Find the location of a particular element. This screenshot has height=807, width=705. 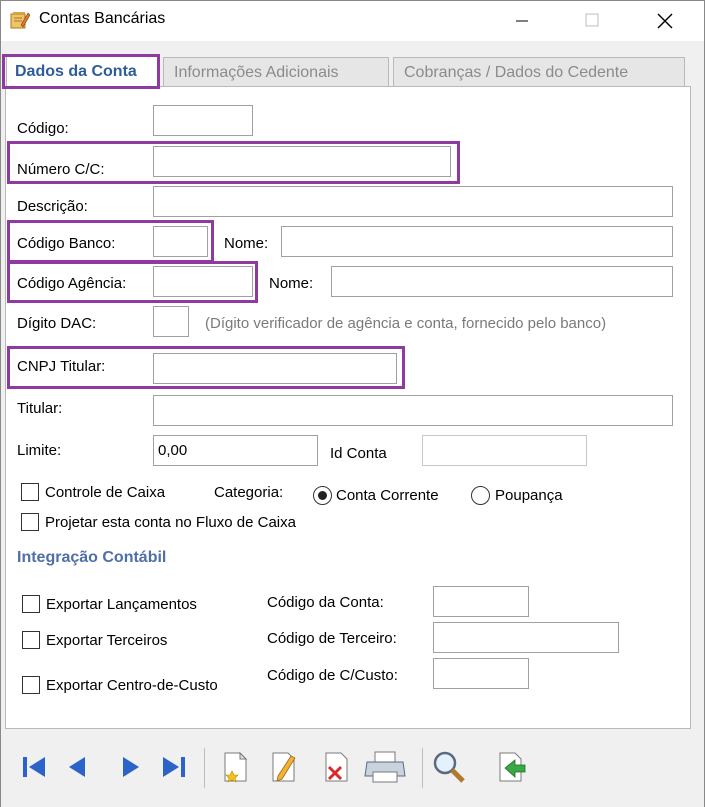

id-conta-label: Id Conta is located at coordinates (358, 453).